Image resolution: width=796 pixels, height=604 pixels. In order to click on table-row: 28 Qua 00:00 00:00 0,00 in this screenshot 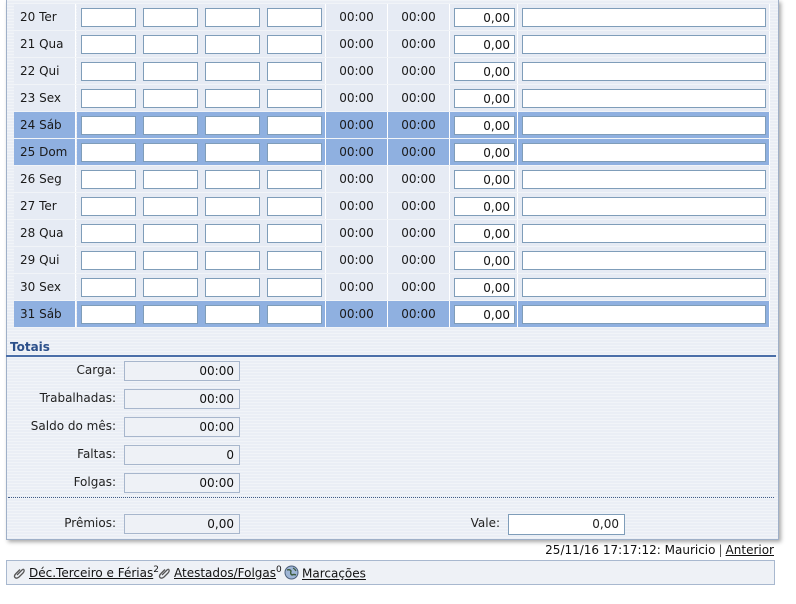, I will do `click(392, 233)`.